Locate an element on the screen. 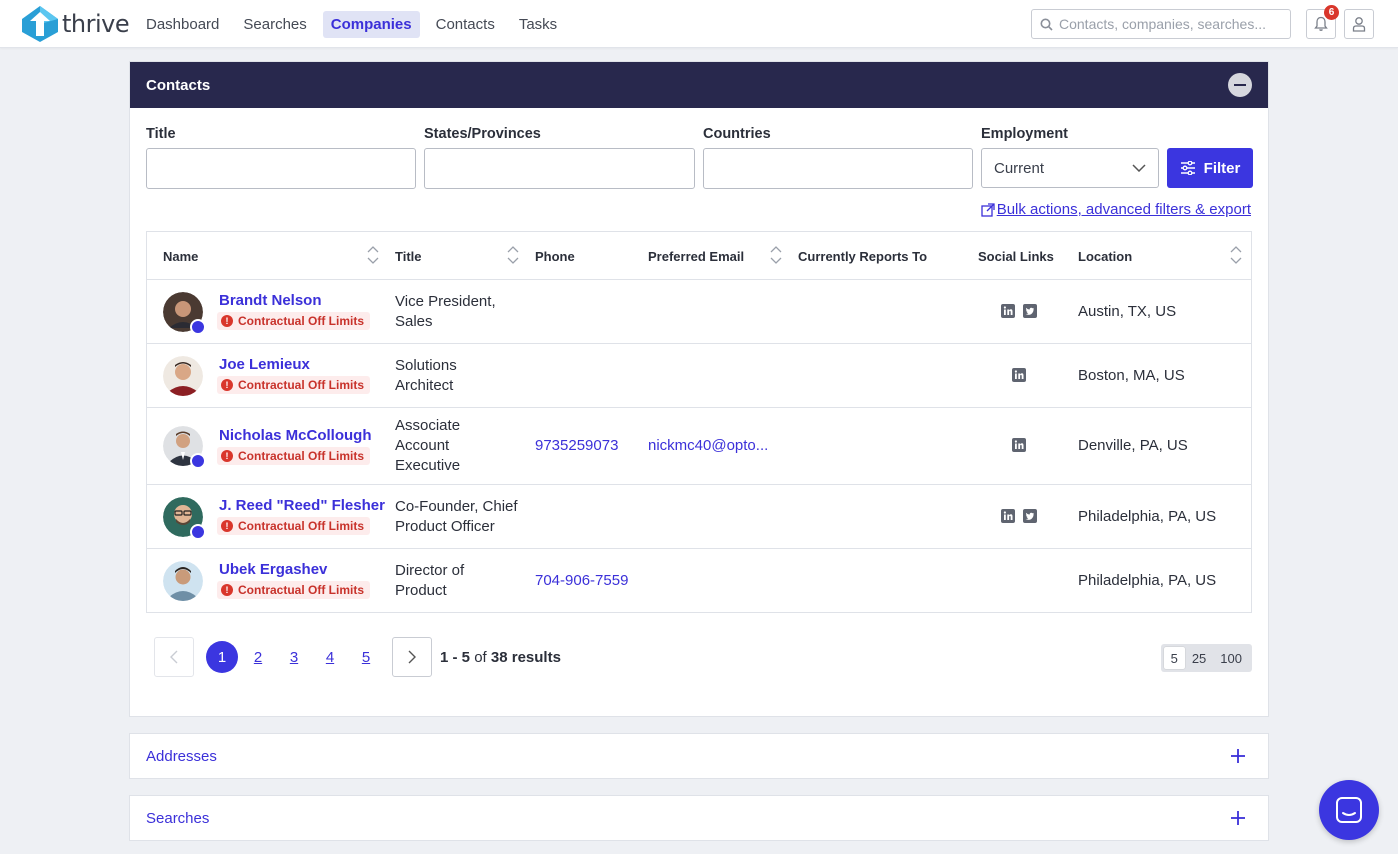 The image size is (1398, 854). location-cell: Philadelphia, PA, US is located at coordinates (1147, 580).